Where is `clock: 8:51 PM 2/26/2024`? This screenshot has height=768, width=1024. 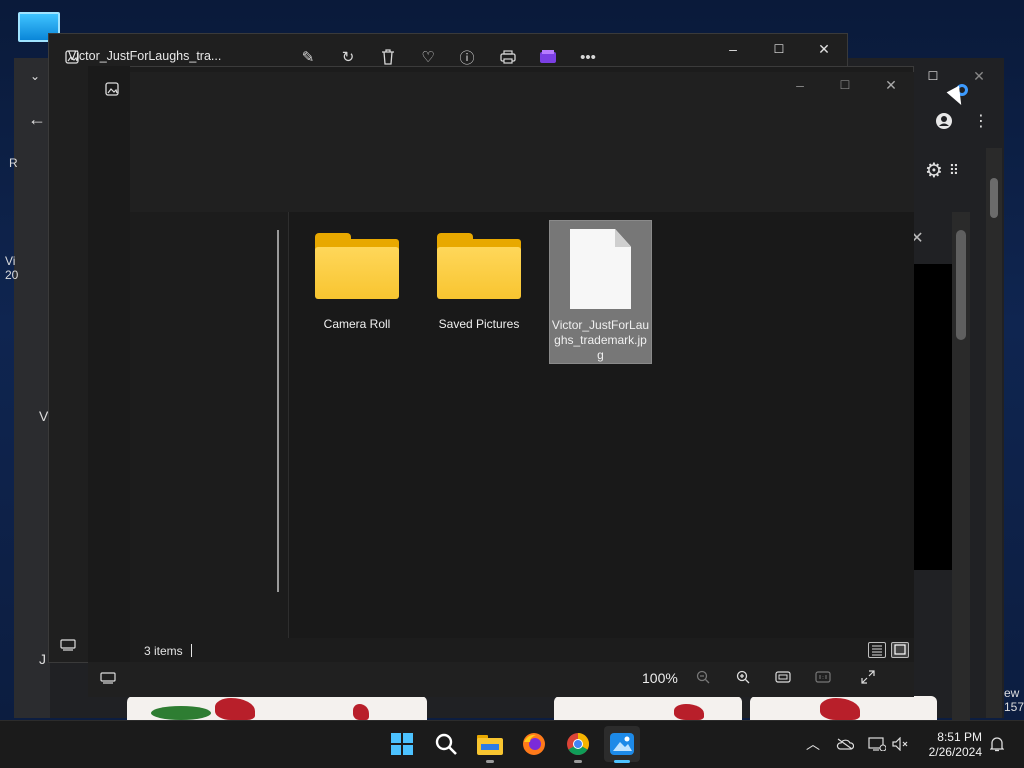
clock: 8:51 PM 2/26/2024 is located at coordinates (954, 745).